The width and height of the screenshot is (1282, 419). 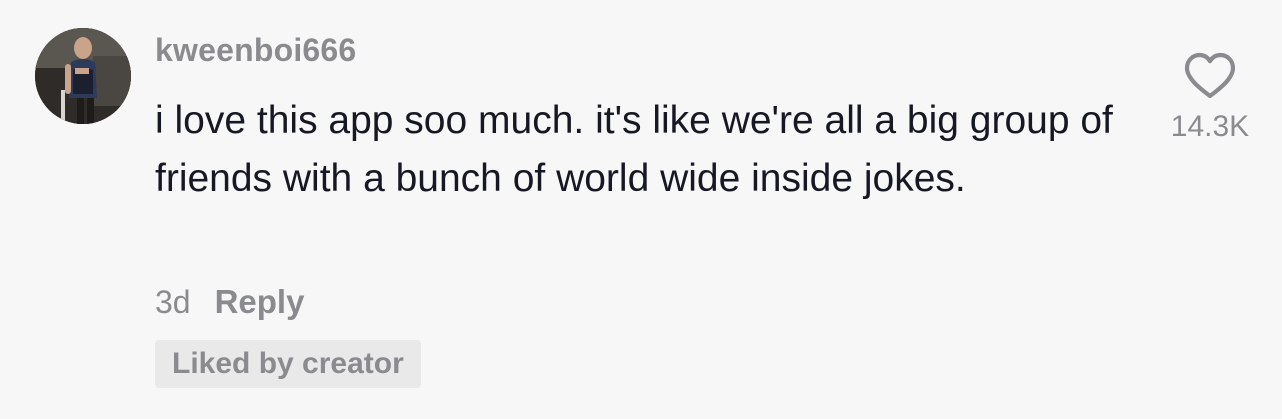 I want to click on username: kweenboi666, so click(x=255, y=50).